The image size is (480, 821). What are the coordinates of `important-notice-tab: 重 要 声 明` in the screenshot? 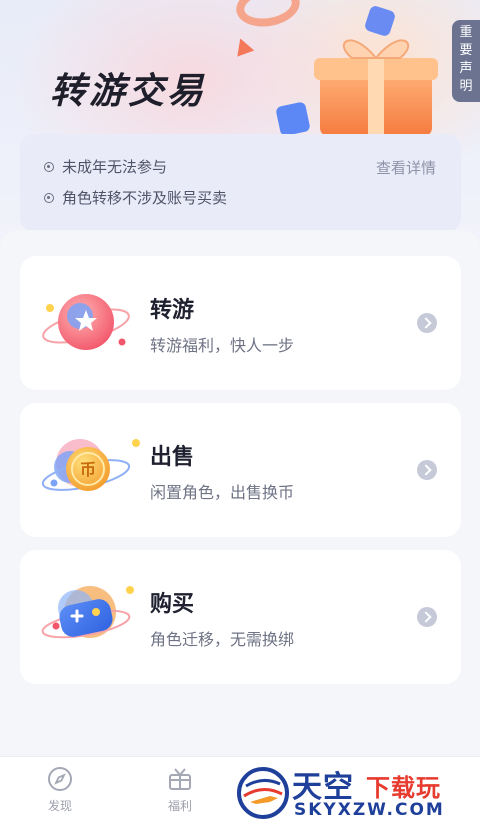 It's located at (466, 61).